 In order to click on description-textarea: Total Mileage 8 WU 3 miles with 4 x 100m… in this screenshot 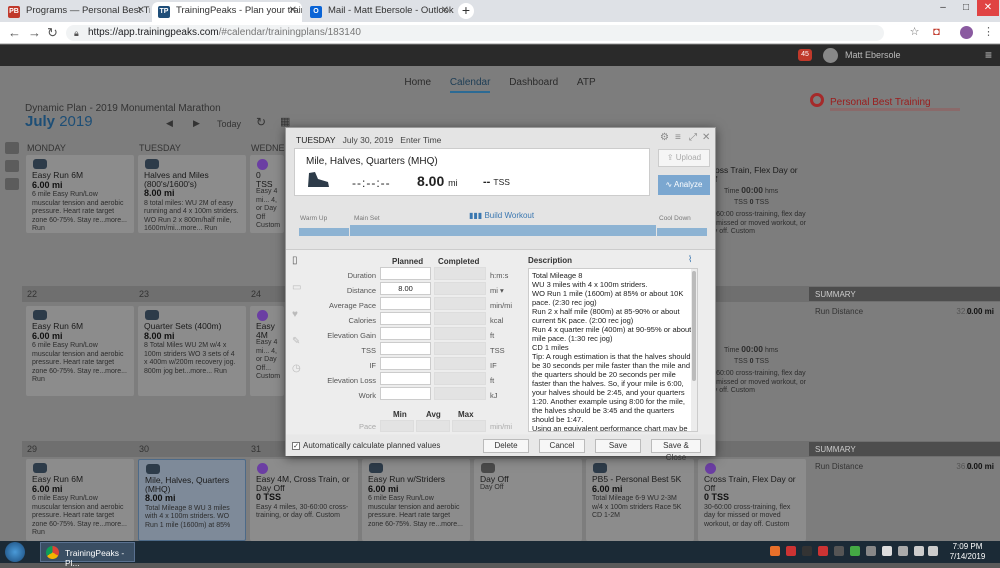, I will do `click(613, 350)`.